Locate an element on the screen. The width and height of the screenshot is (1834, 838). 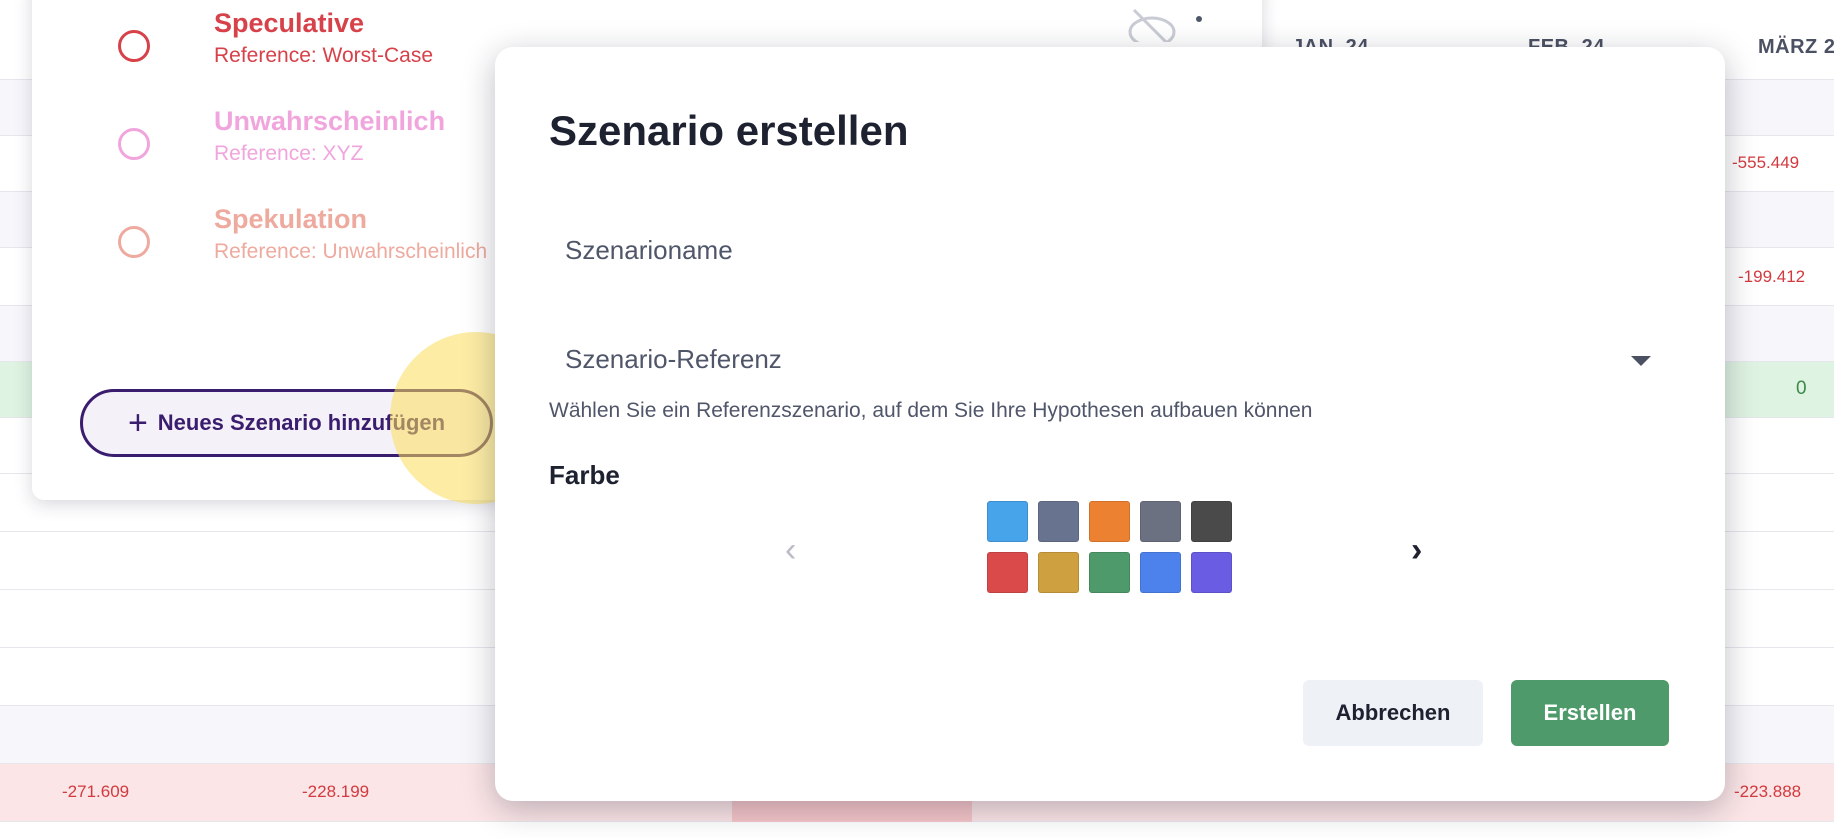
scenario-reference: Reference: XYZ is located at coordinates (289, 153).